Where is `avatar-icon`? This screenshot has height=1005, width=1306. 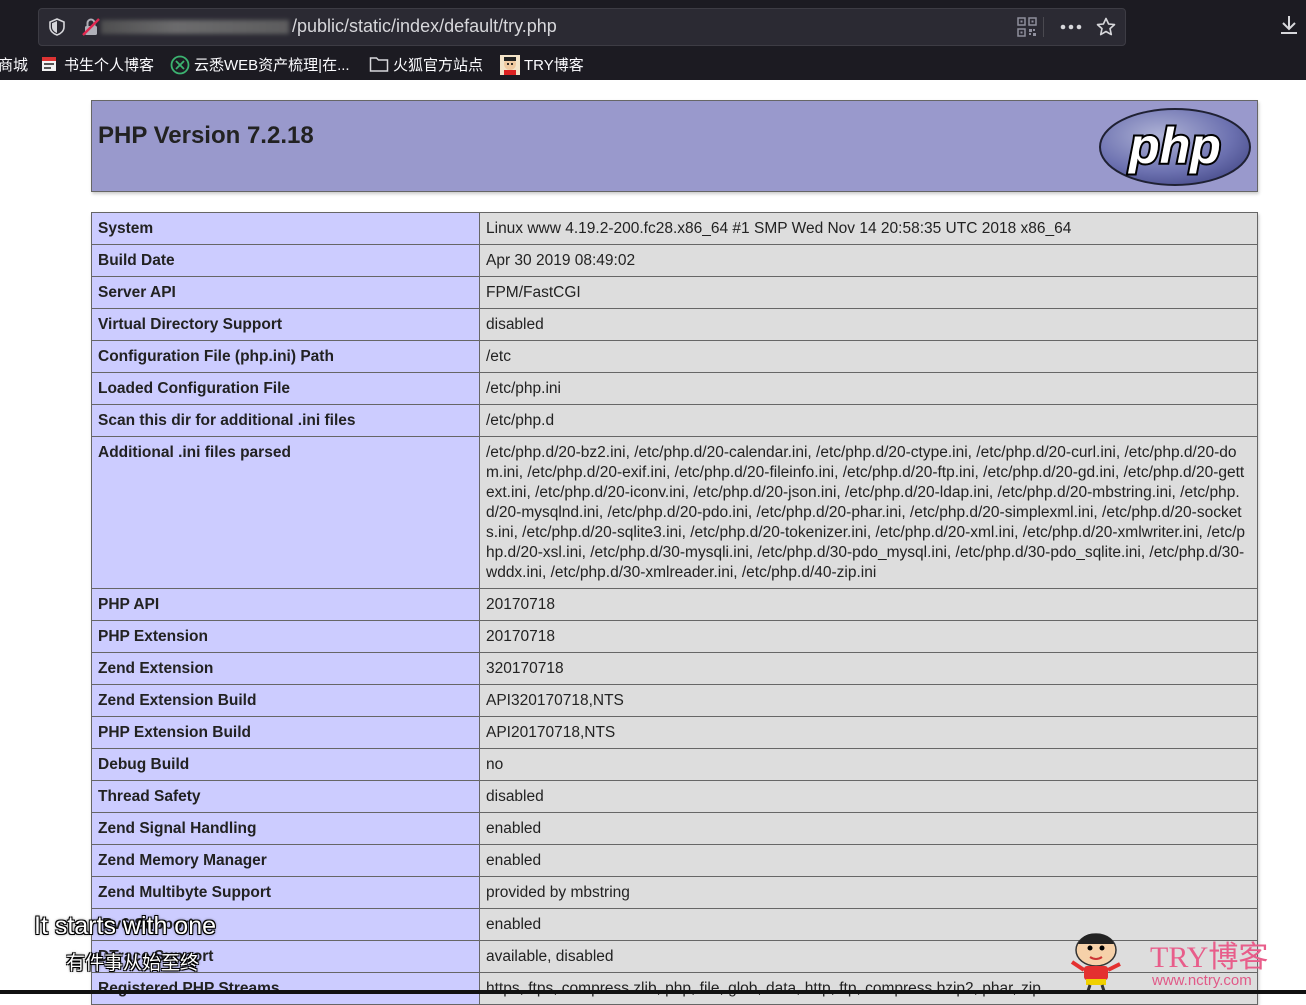 avatar-icon is located at coordinates (510, 65).